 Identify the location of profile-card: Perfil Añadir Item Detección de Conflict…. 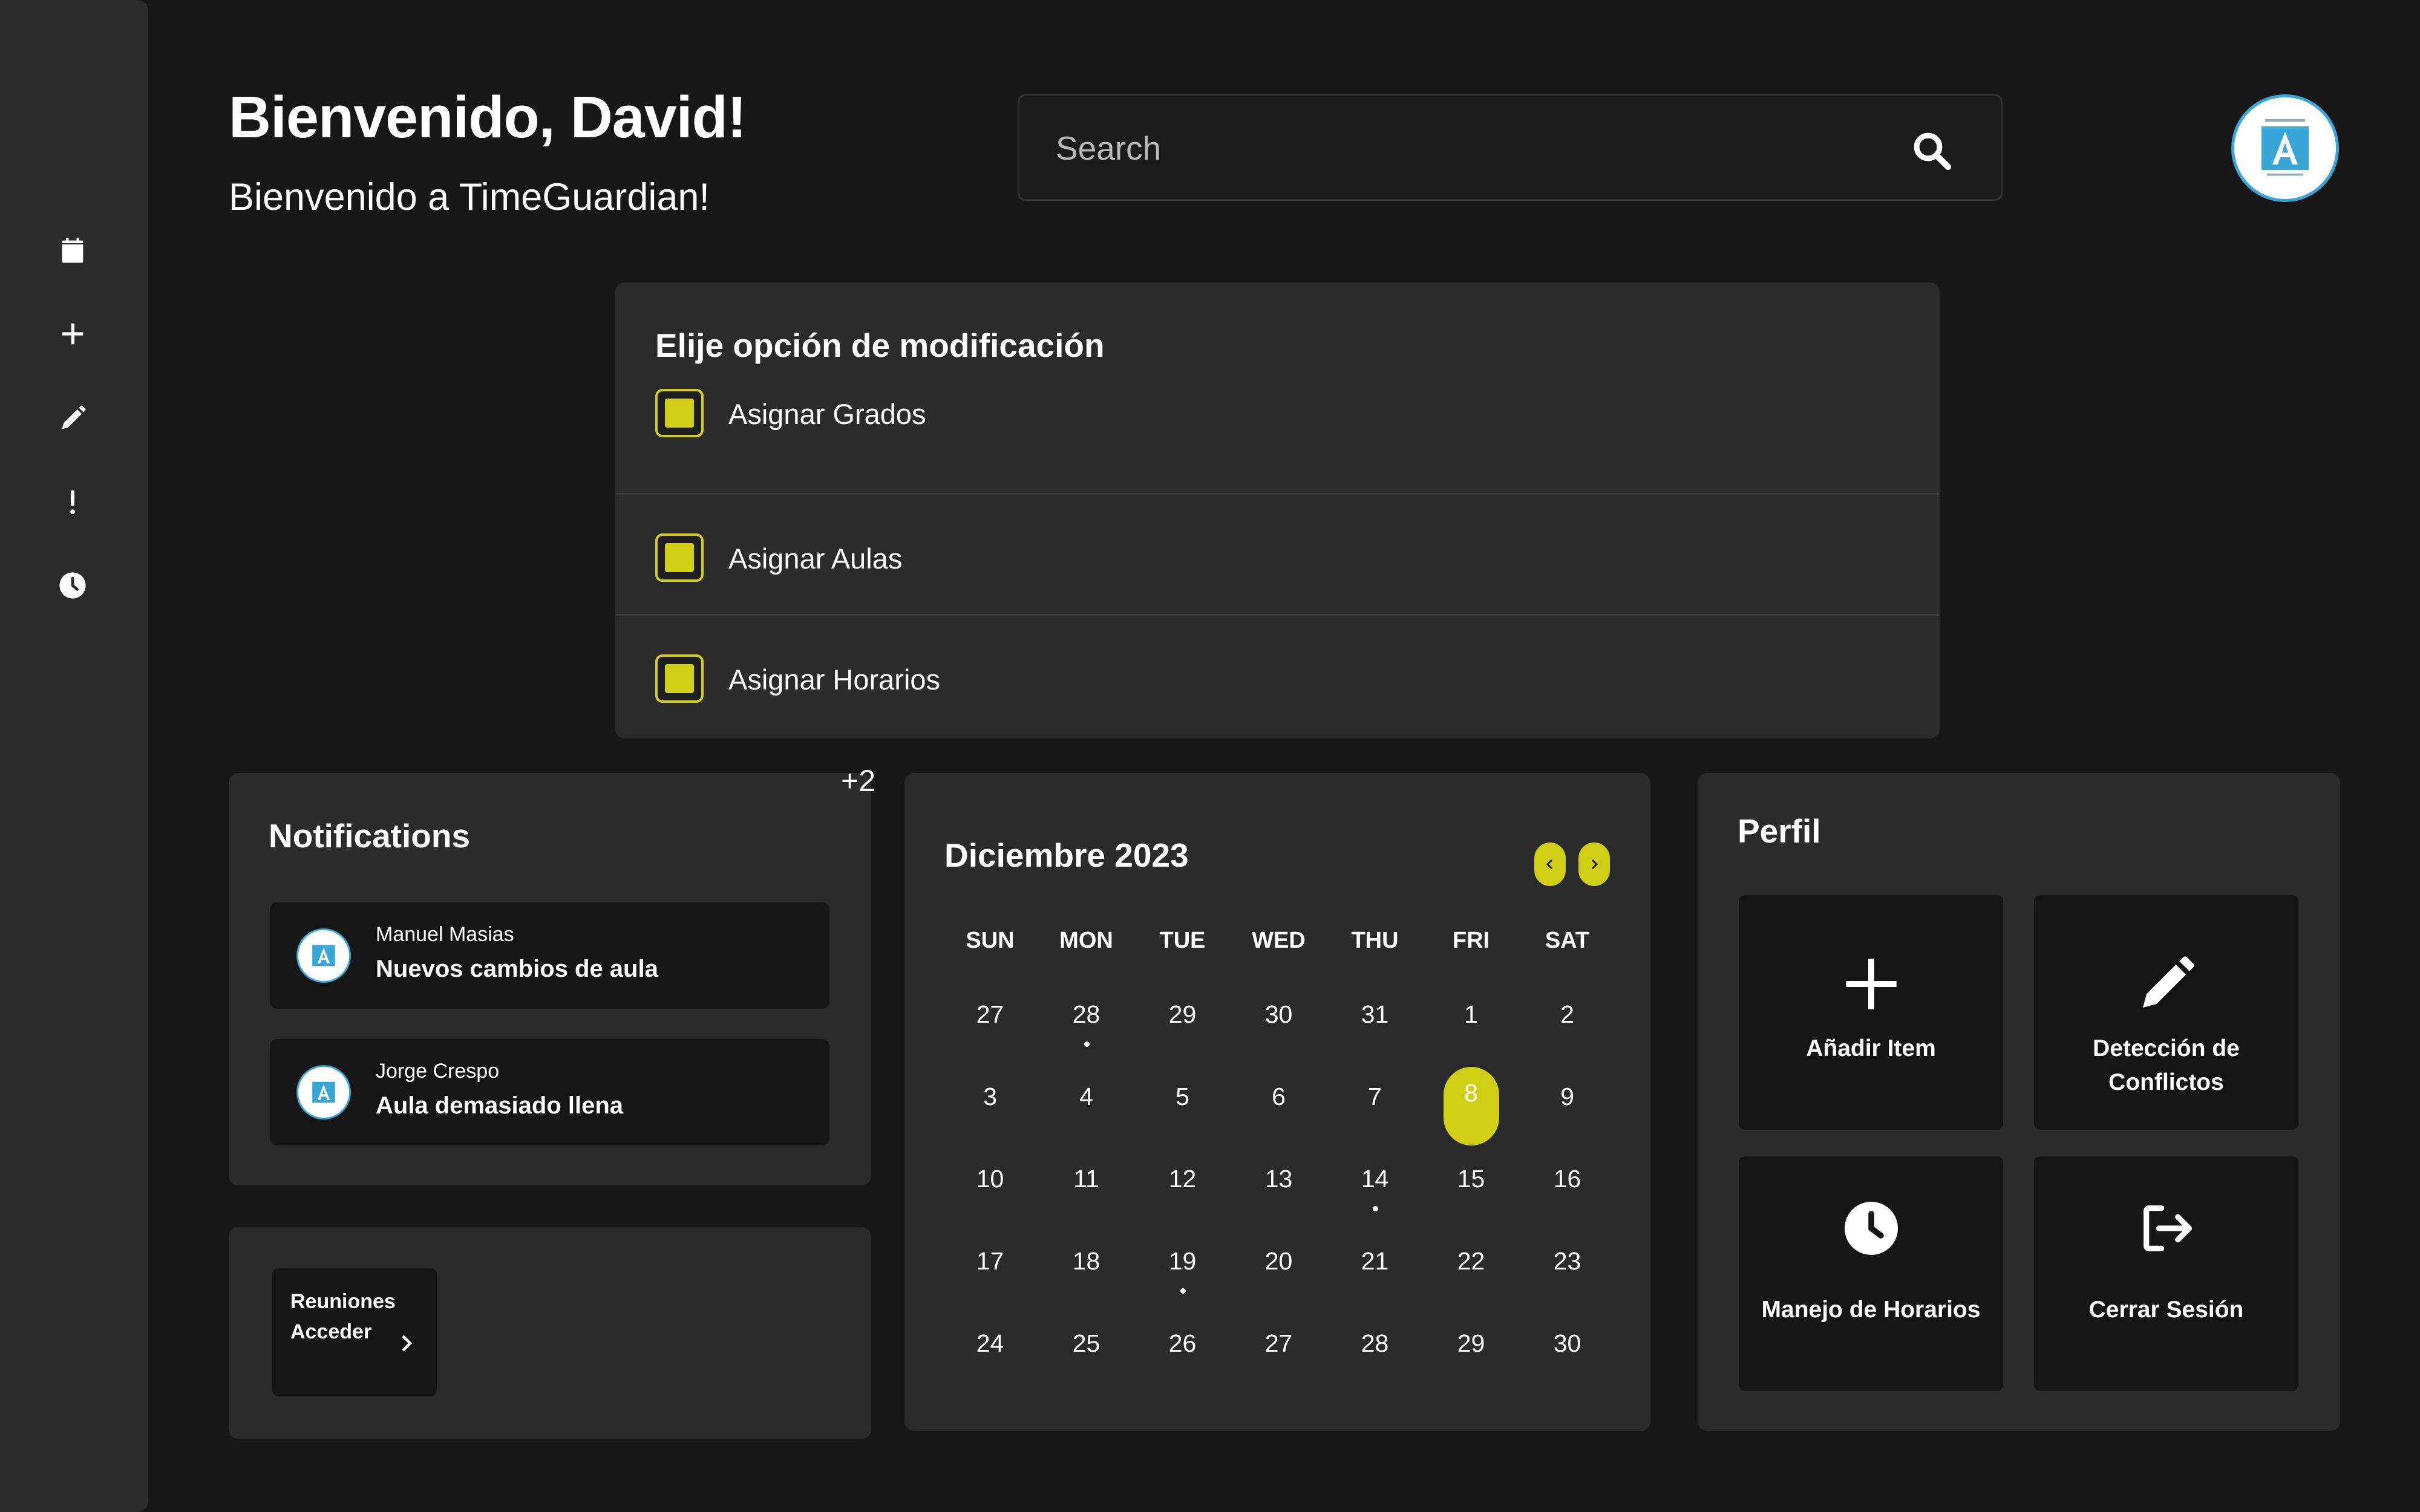
(2019, 1102).